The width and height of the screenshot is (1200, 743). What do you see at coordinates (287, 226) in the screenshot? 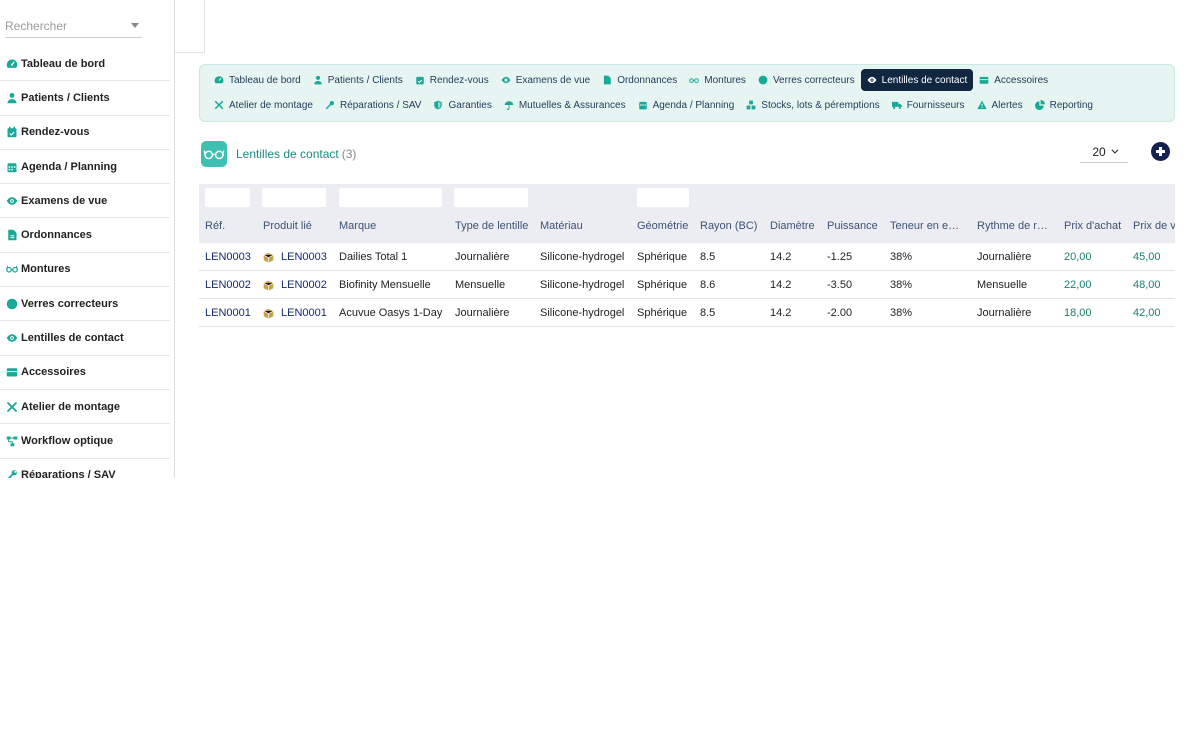
I see `column-header: Produit lié` at bounding box center [287, 226].